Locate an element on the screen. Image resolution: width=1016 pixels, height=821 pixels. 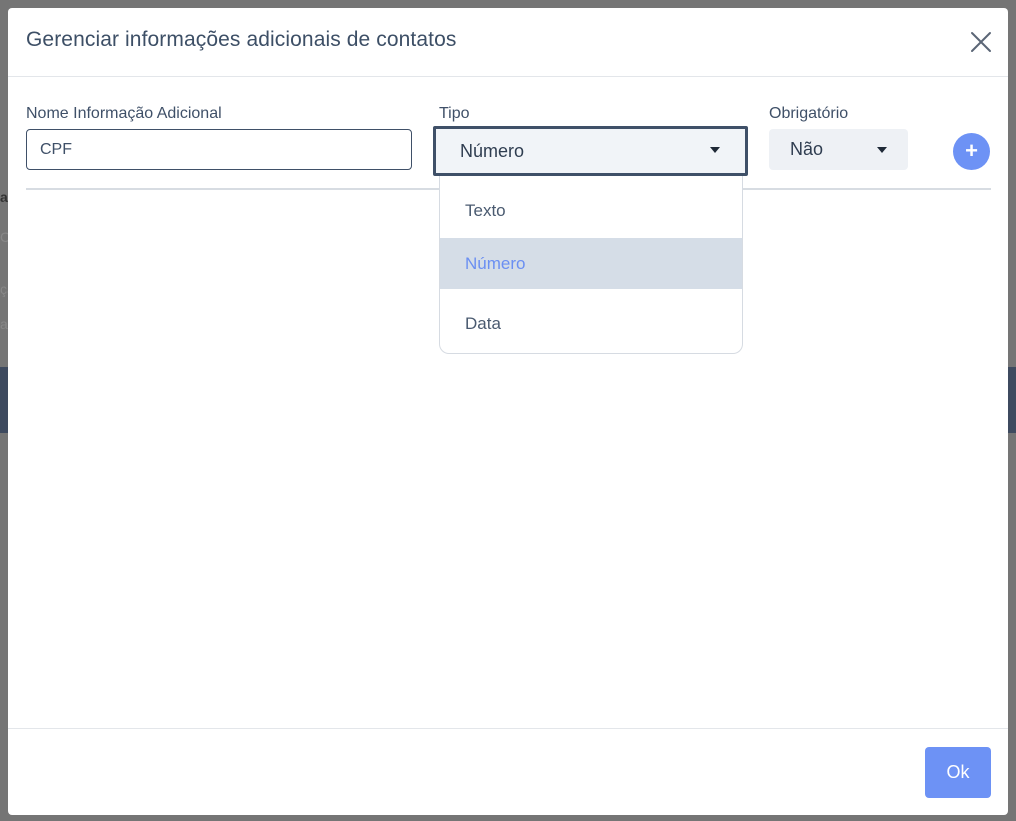
type-select-value: Número is located at coordinates (492, 151).